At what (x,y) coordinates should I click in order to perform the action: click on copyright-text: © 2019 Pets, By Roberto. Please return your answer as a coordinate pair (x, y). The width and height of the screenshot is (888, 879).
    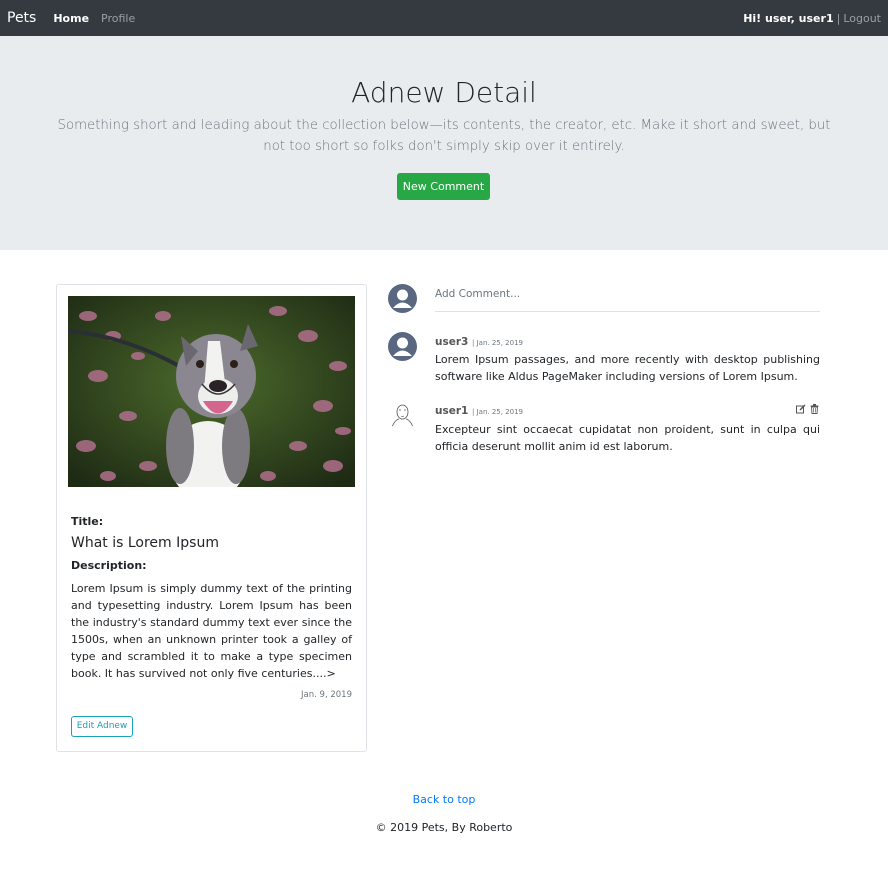
    Looking at the image, I should click on (444, 827).